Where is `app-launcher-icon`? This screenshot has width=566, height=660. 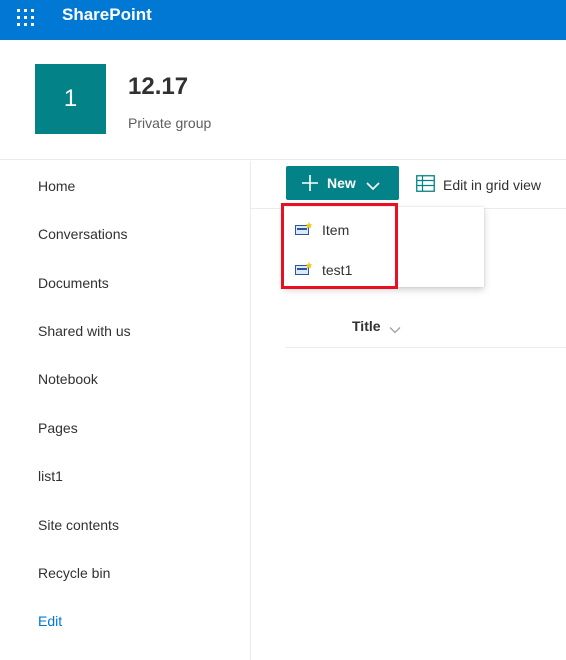 app-launcher-icon is located at coordinates (26, 18).